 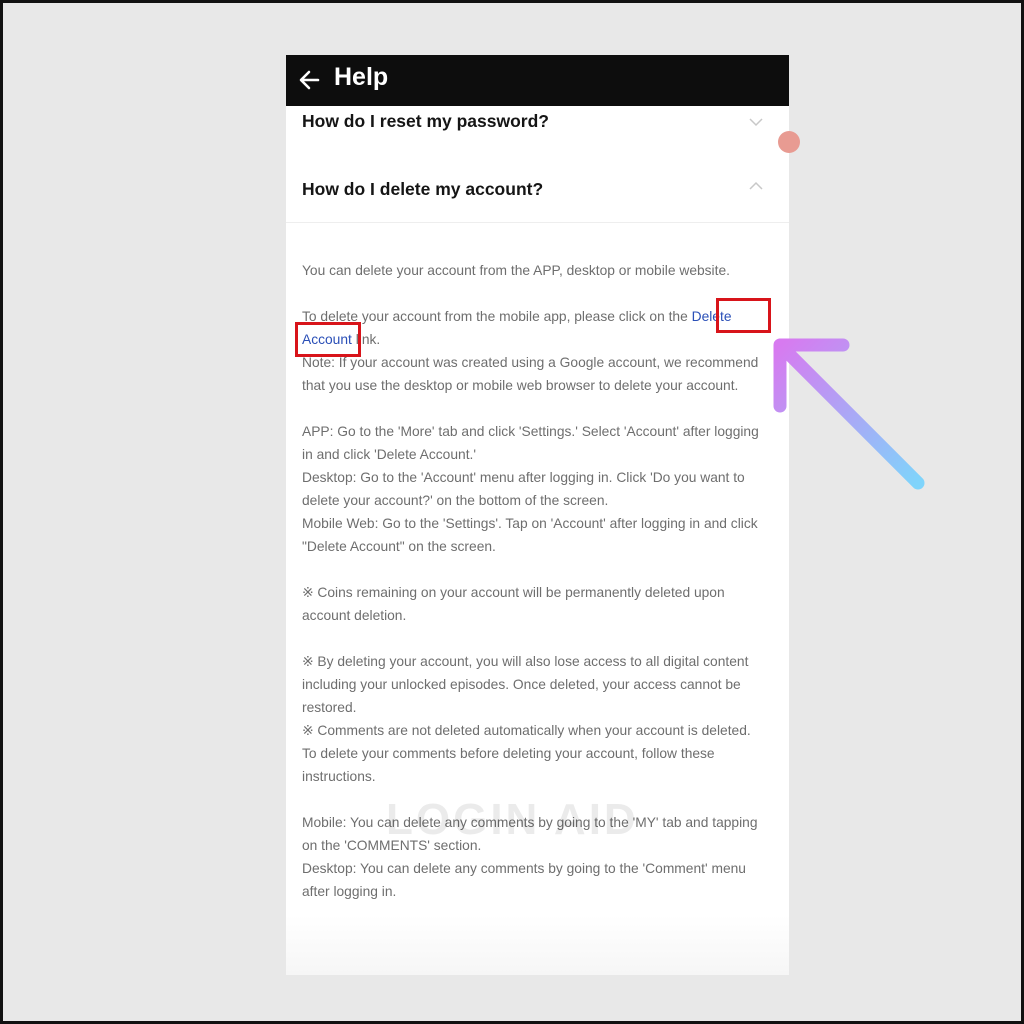 I want to click on app-header: Help, so click(x=537, y=80).